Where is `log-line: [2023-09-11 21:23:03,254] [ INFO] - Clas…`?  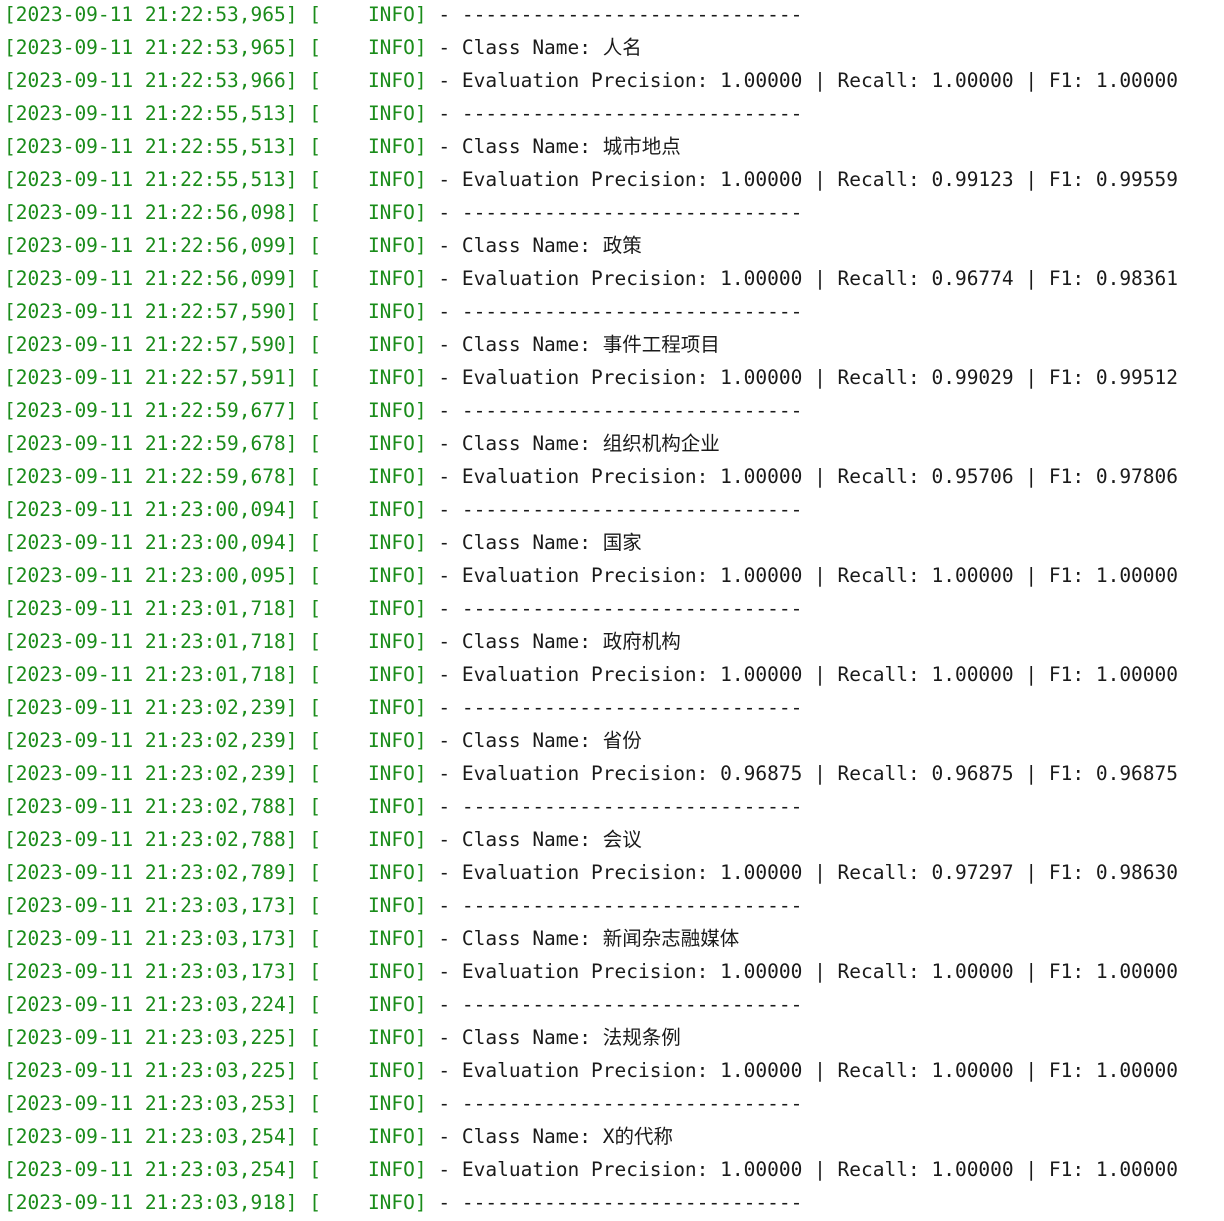 log-line: [2023-09-11 21:23:03,254] [ INFO] - Clas… is located at coordinates (612, 1138).